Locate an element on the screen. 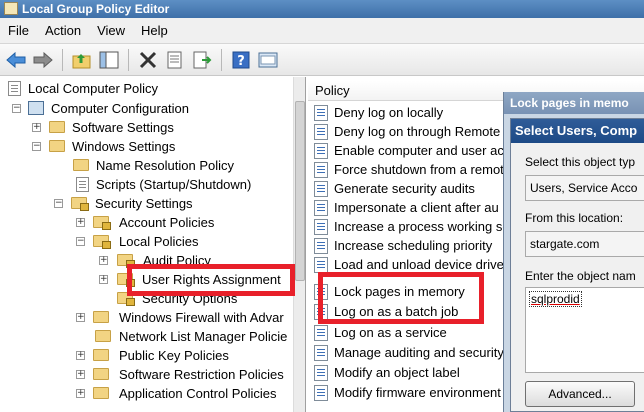 This screenshot has height=412, width=644. console-icon is located at coordinates (268, 60).